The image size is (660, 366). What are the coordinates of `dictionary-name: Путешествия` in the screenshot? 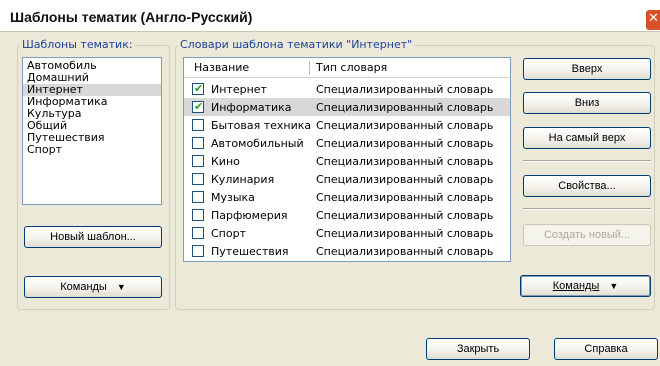 It's located at (250, 251).